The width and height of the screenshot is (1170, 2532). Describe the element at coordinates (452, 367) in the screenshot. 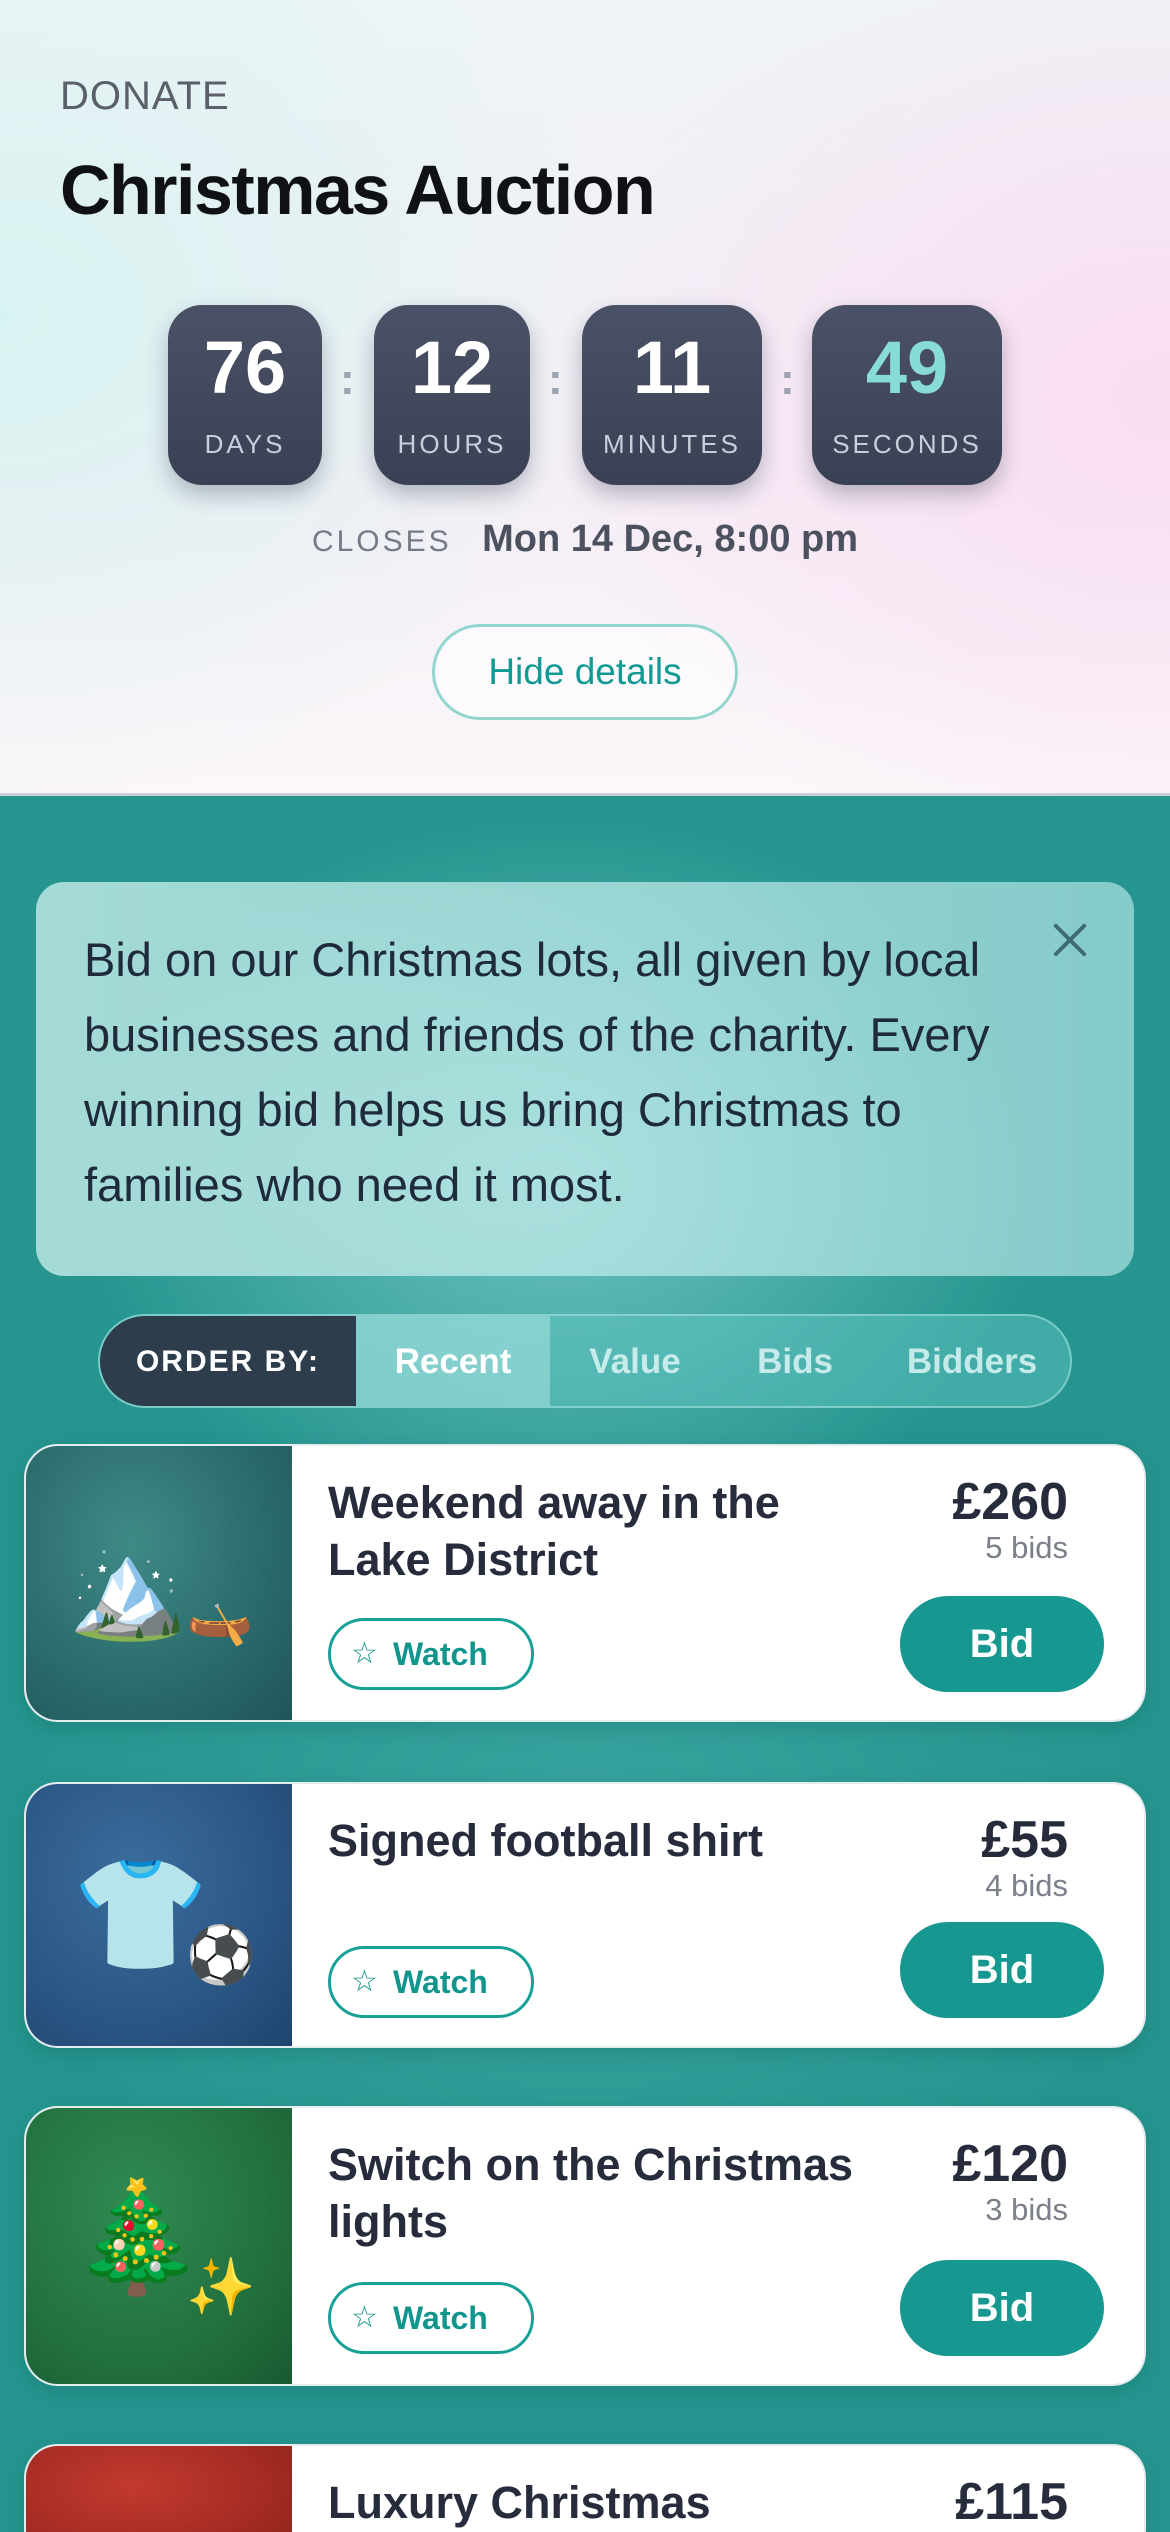

I see `countdown-hours-value: 12` at that location.